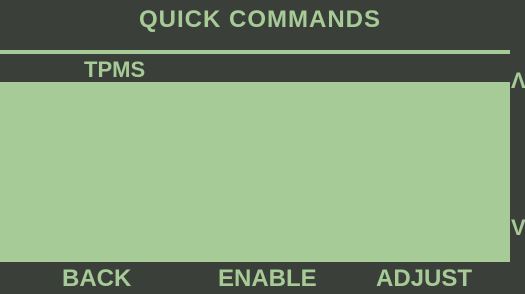  What do you see at coordinates (267, 279) in the screenshot?
I see `enable-button: ENABLE` at bounding box center [267, 279].